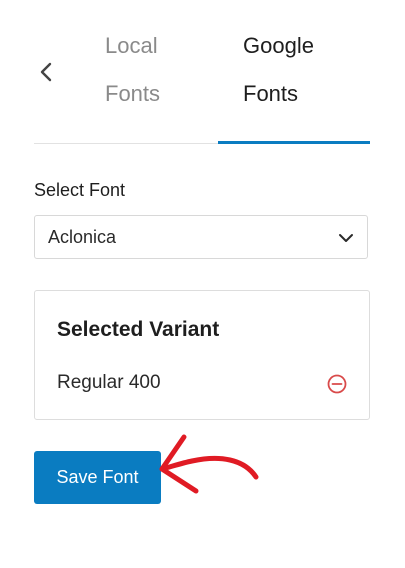  Describe the element at coordinates (80, 190) in the screenshot. I see `select-font-label: Select Font` at that location.